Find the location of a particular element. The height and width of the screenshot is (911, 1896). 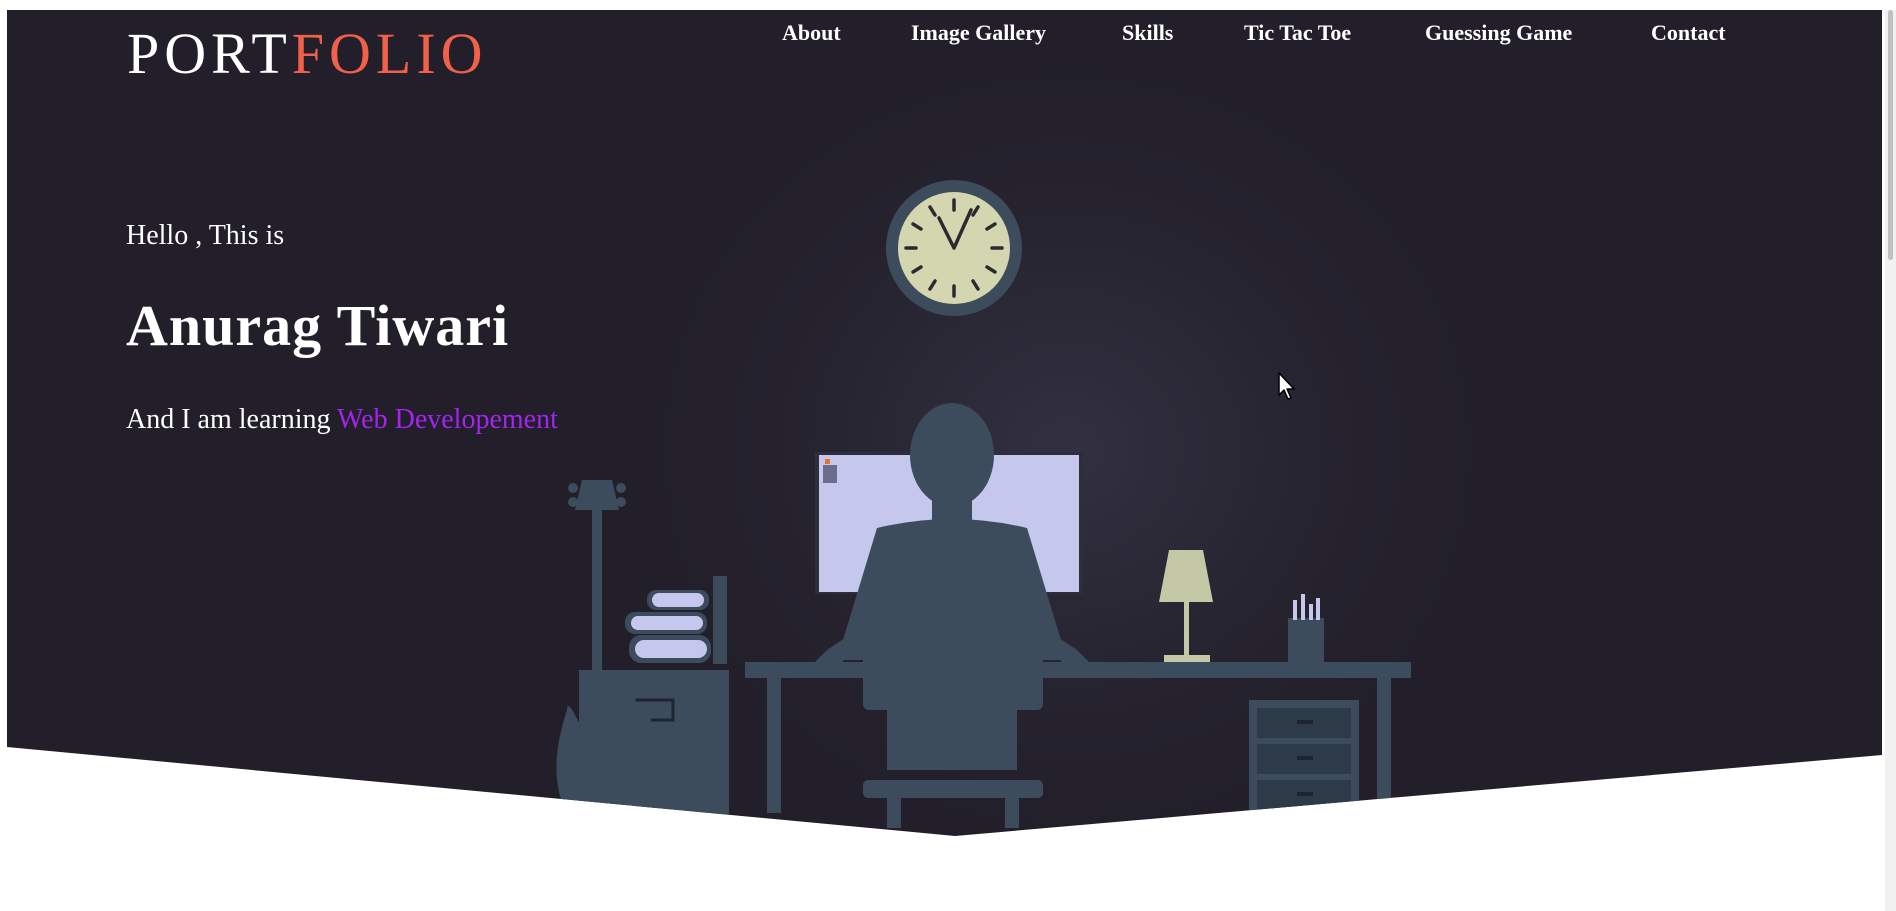

mouse-cursor-icon is located at coordinates (1286, 386).